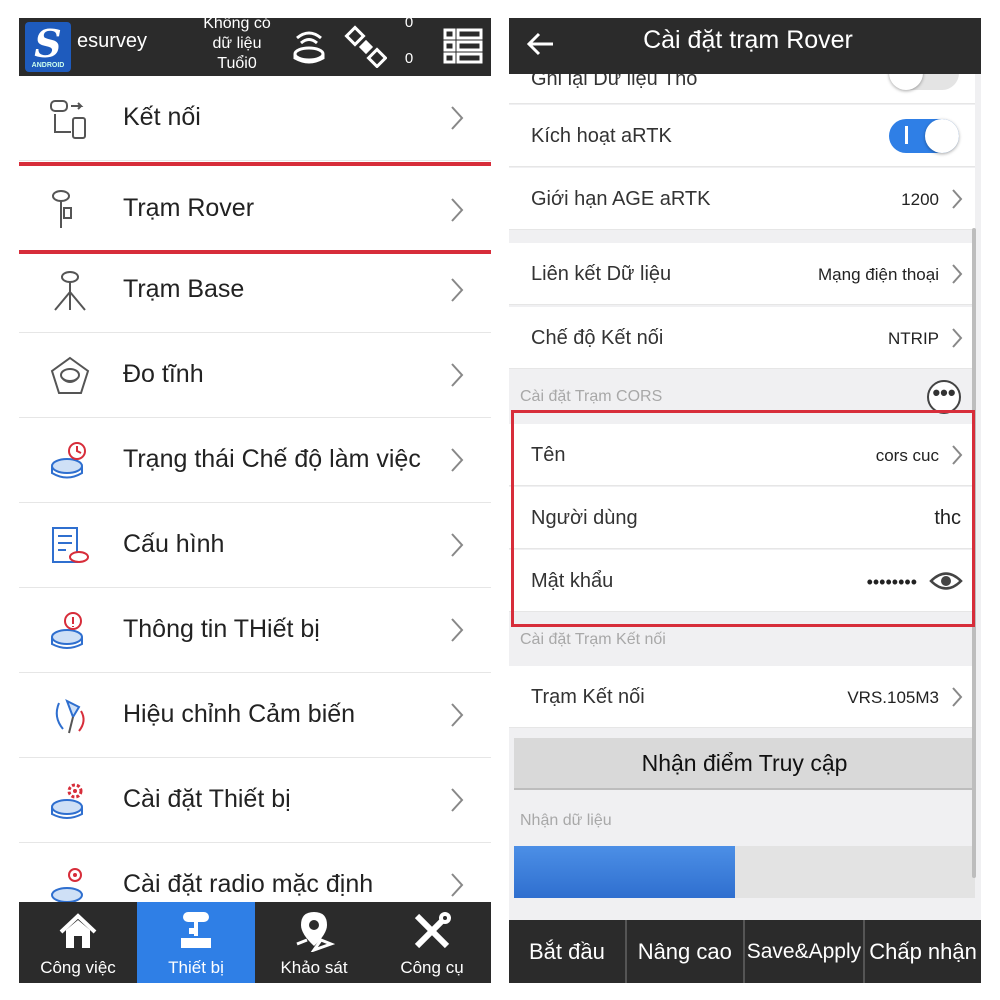 This screenshot has height=1000, width=1000. I want to click on nav-tab-survey: Khảo sát, so click(314, 942).